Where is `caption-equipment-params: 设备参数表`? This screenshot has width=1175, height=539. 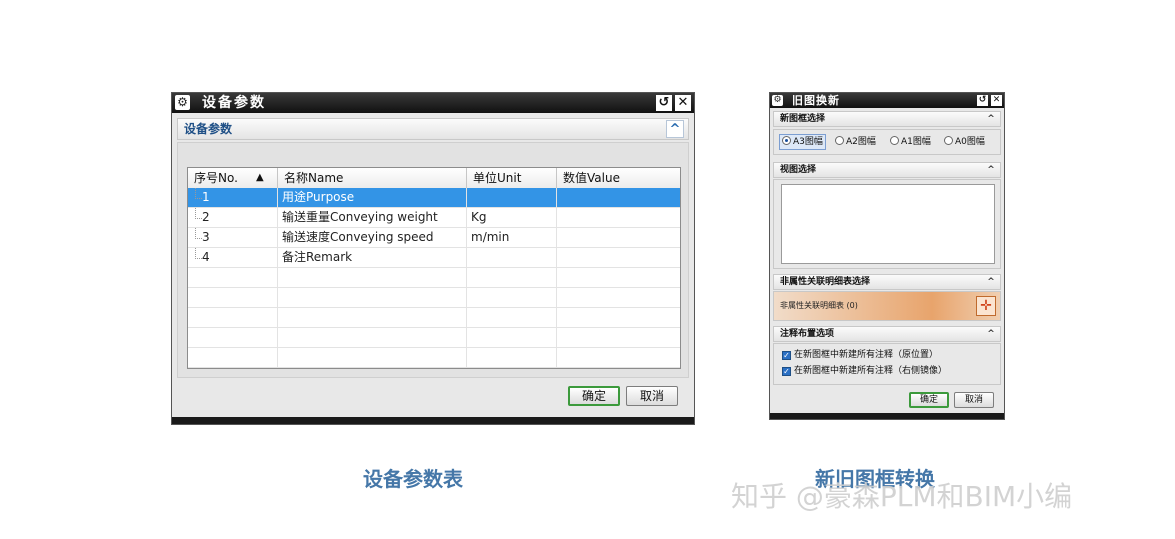 caption-equipment-params: 设备参数表 is located at coordinates (413, 479).